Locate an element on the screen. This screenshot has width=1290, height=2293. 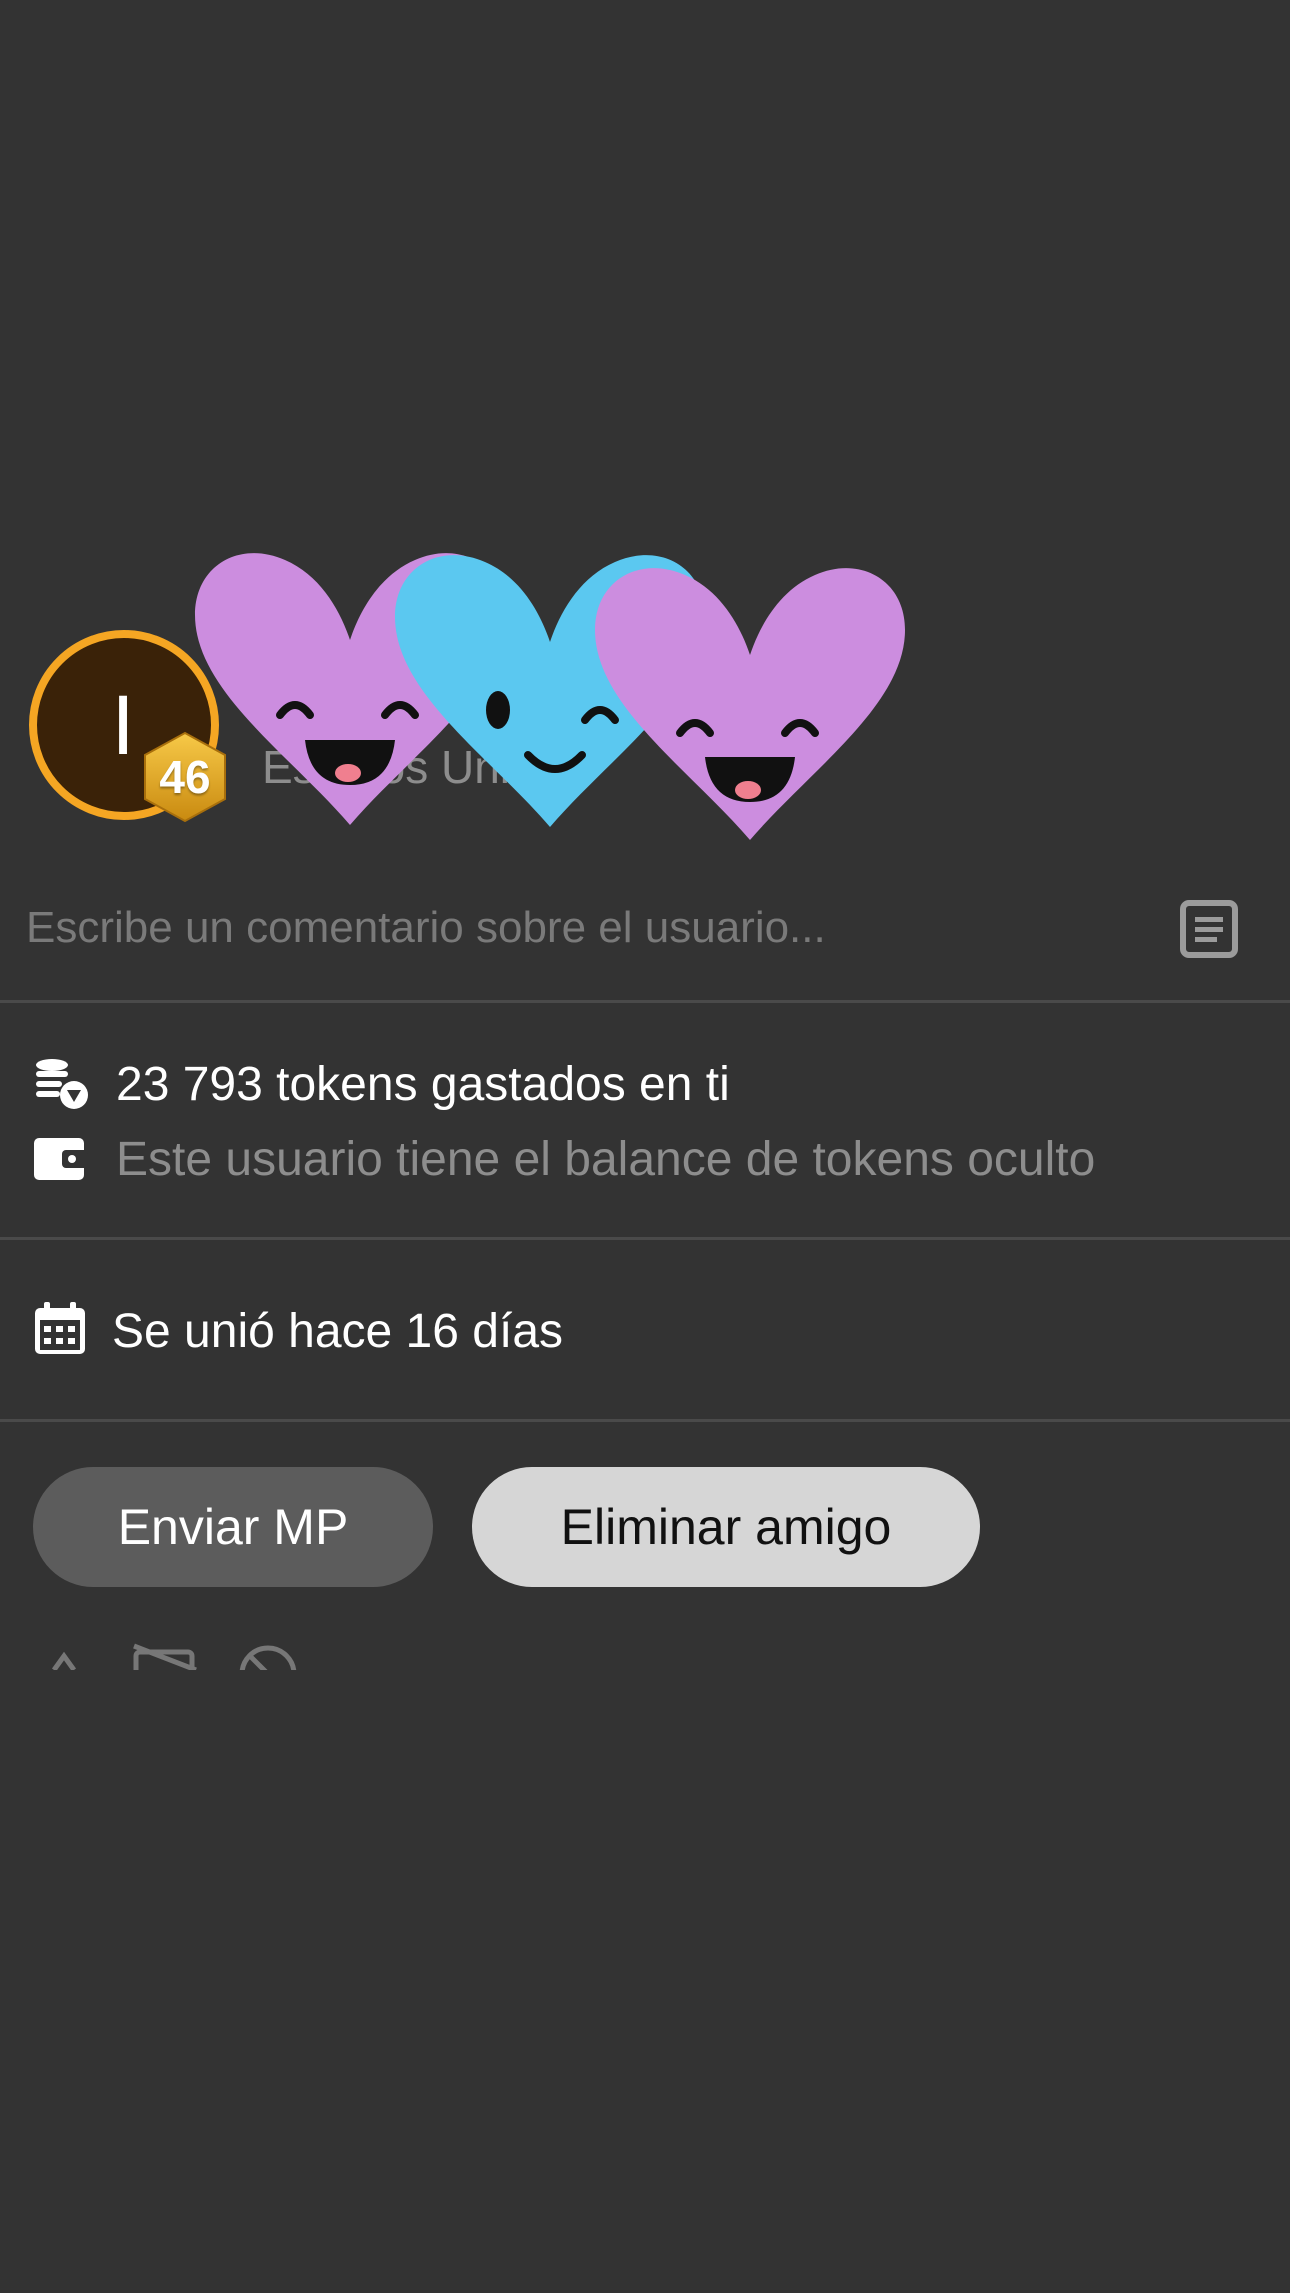
note-button is located at coordinates (1209, 929).